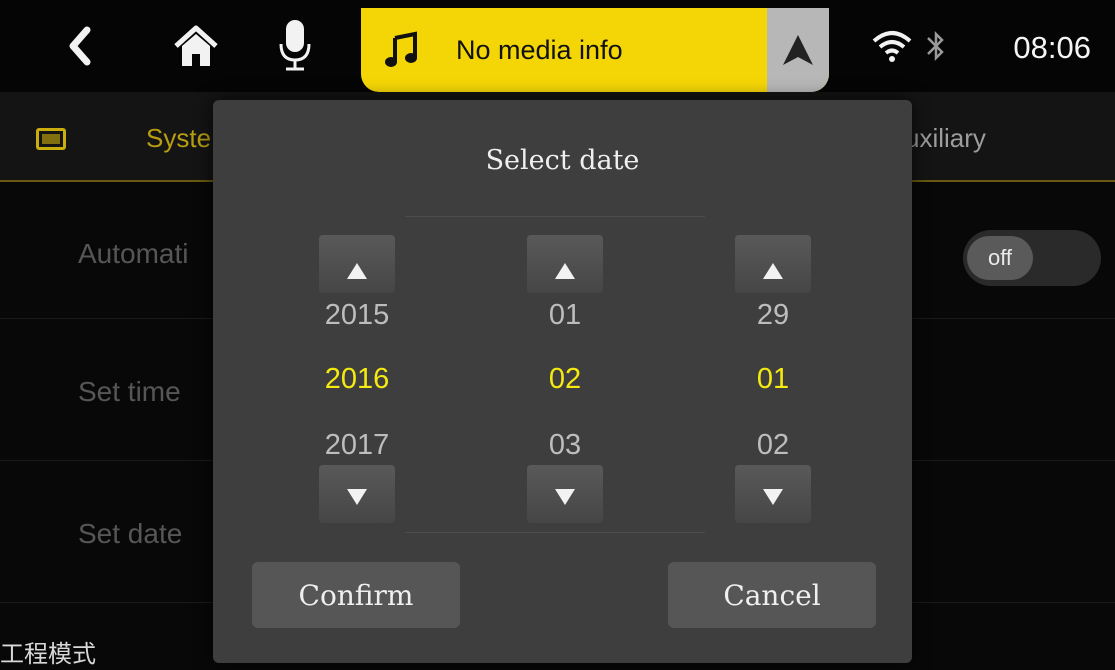  I want to click on day-column: 29 01 02, so click(773, 380).